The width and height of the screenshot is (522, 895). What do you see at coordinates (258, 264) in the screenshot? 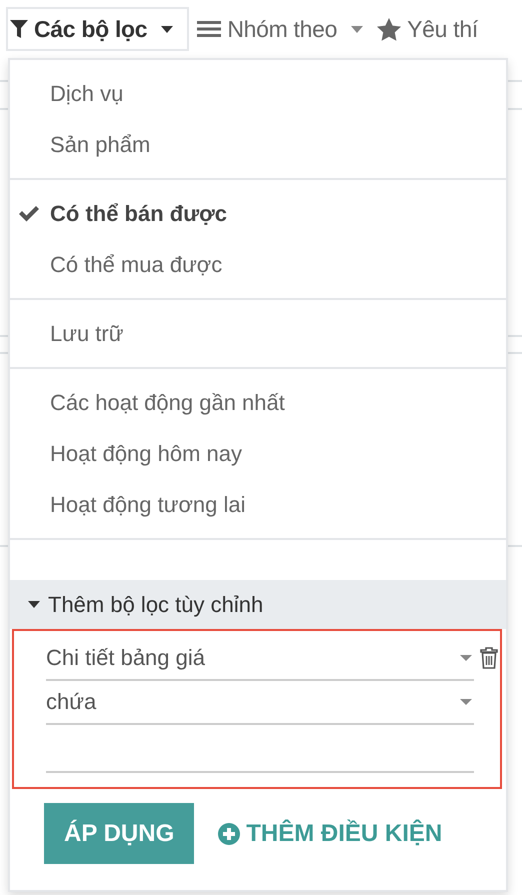
I see `filter-option: Có thể mua được` at bounding box center [258, 264].